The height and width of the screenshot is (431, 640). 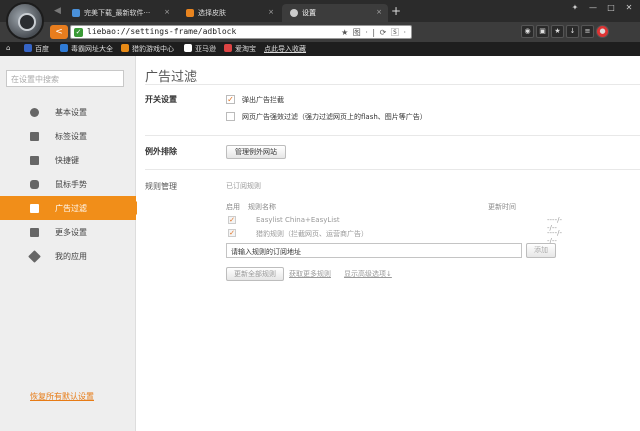 What do you see at coordinates (240, 49) in the screenshot?
I see `bookmark-aitaobao: 爱淘宝` at bounding box center [240, 49].